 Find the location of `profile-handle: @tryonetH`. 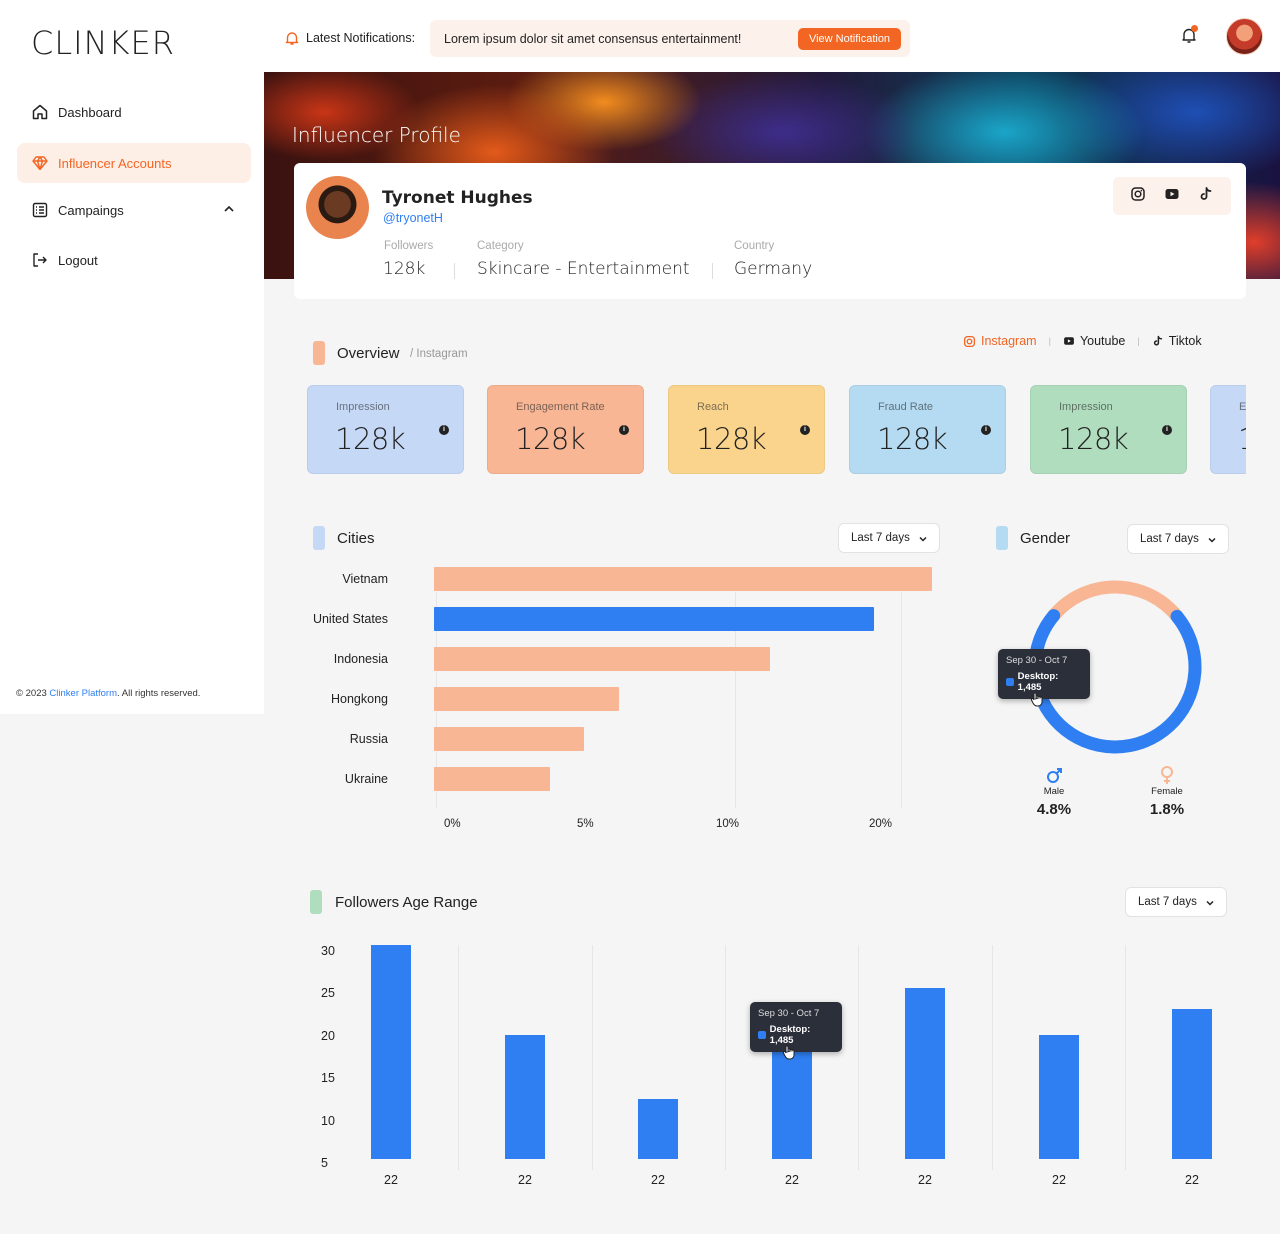

profile-handle: @tryonetH is located at coordinates (413, 218).